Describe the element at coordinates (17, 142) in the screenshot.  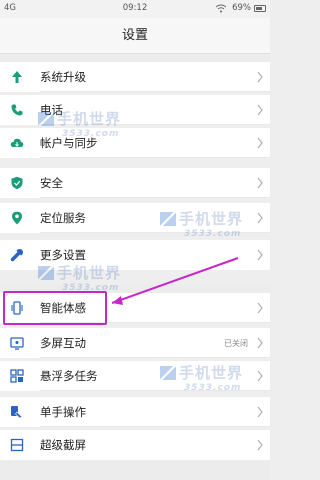
I see `cloud-sync-icon` at that location.